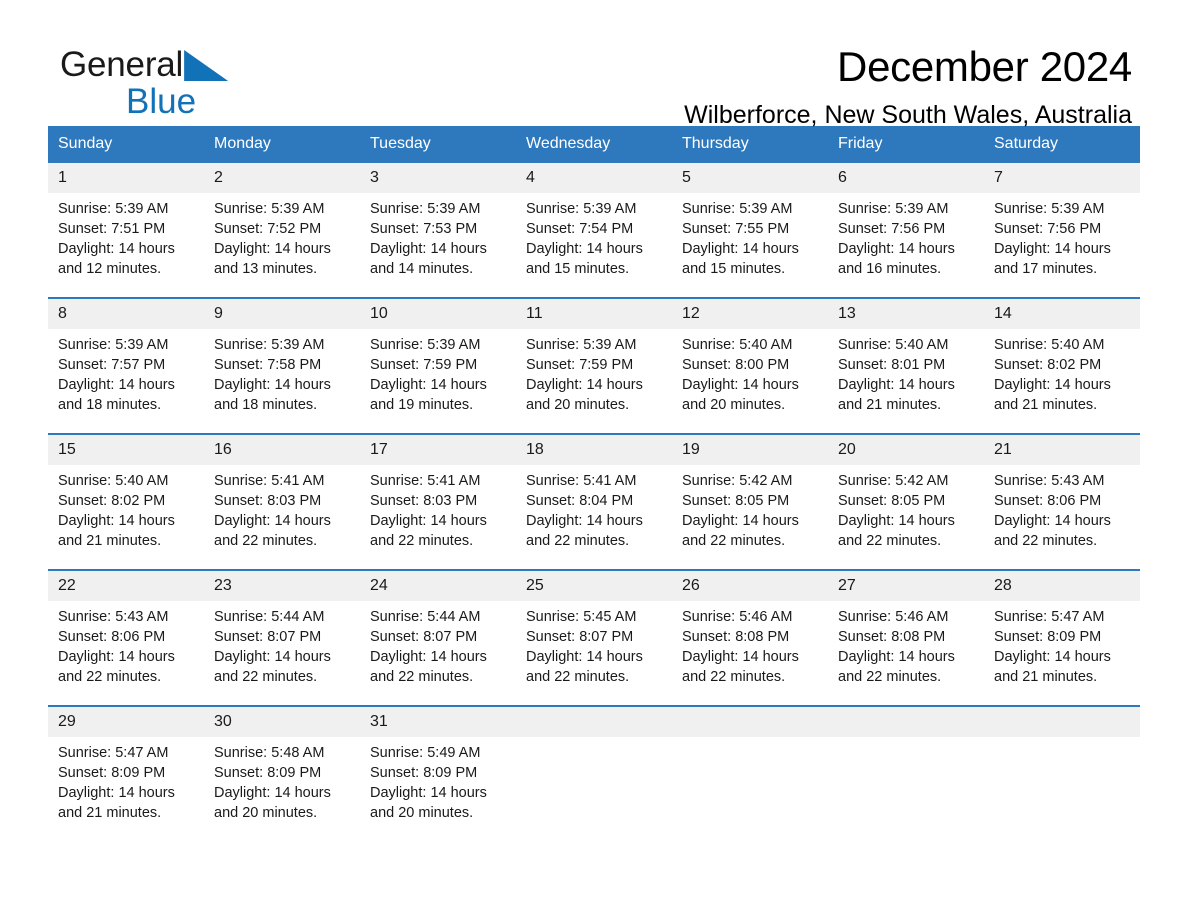 Image resolution: width=1188 pixels, height=918 pixels. I want to click on daylight-text-line2: and 15 minutes., so click(734, 269).